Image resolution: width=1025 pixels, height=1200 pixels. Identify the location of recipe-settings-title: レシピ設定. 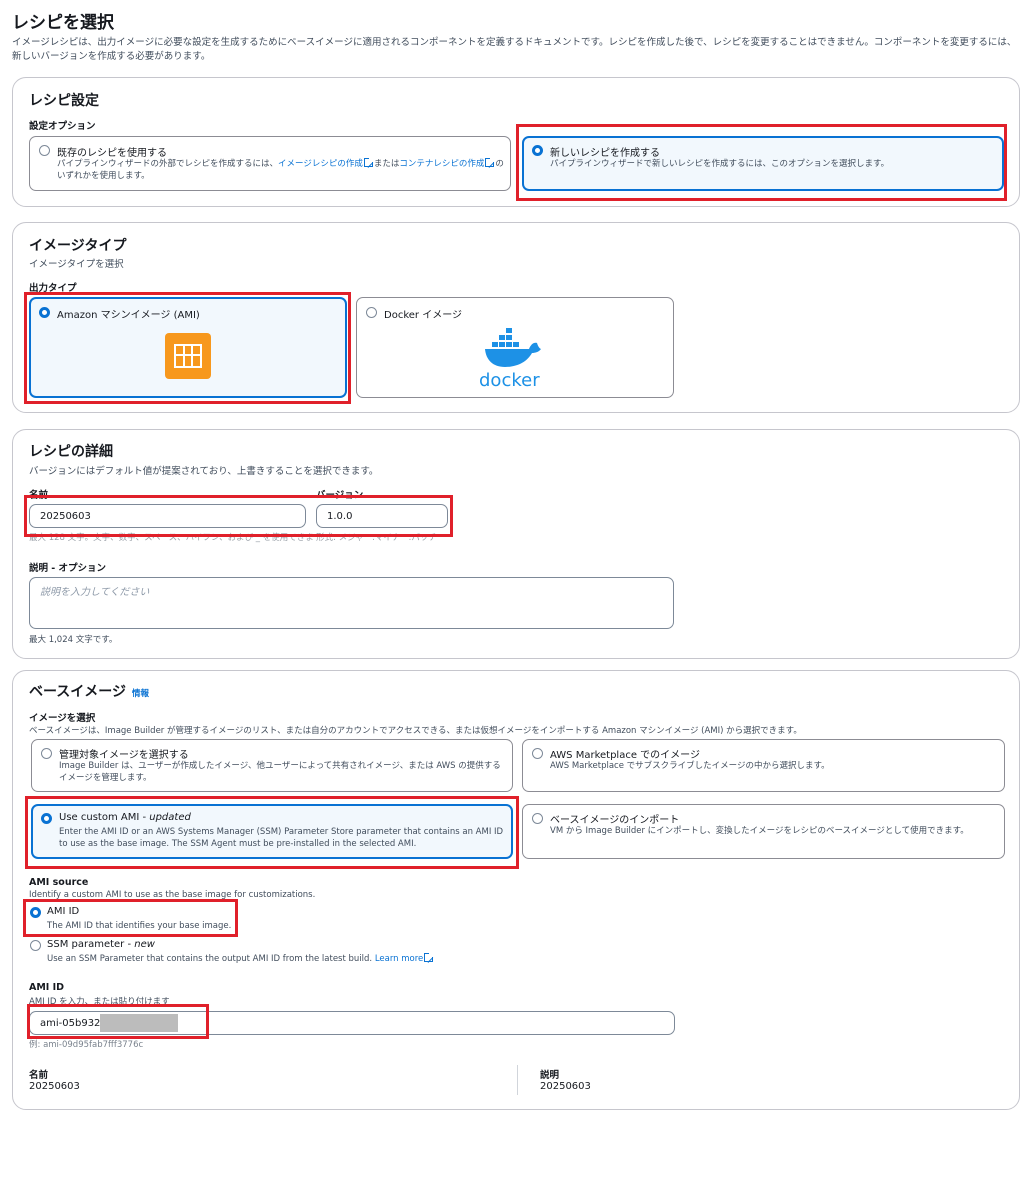
(64, 101).